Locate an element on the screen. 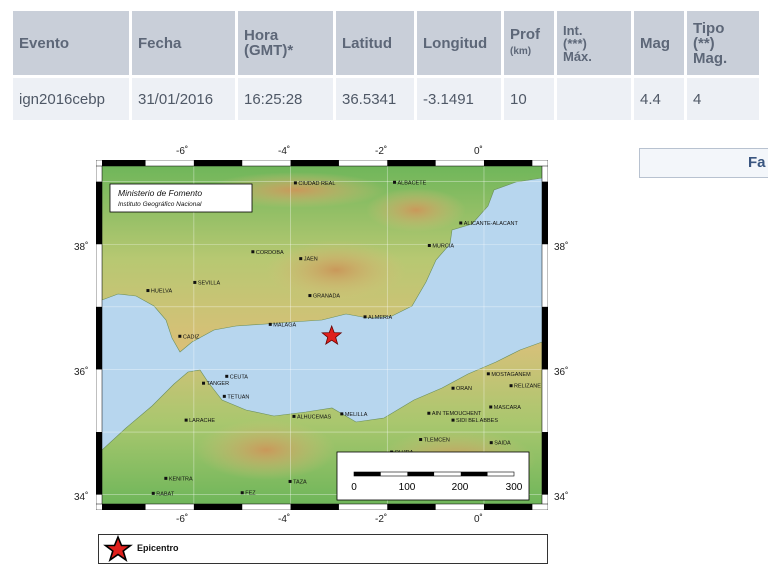 The height and width of the screenshot is (570, 768). city-label: CIUDAD REAL is located at coordinates (316, 184).